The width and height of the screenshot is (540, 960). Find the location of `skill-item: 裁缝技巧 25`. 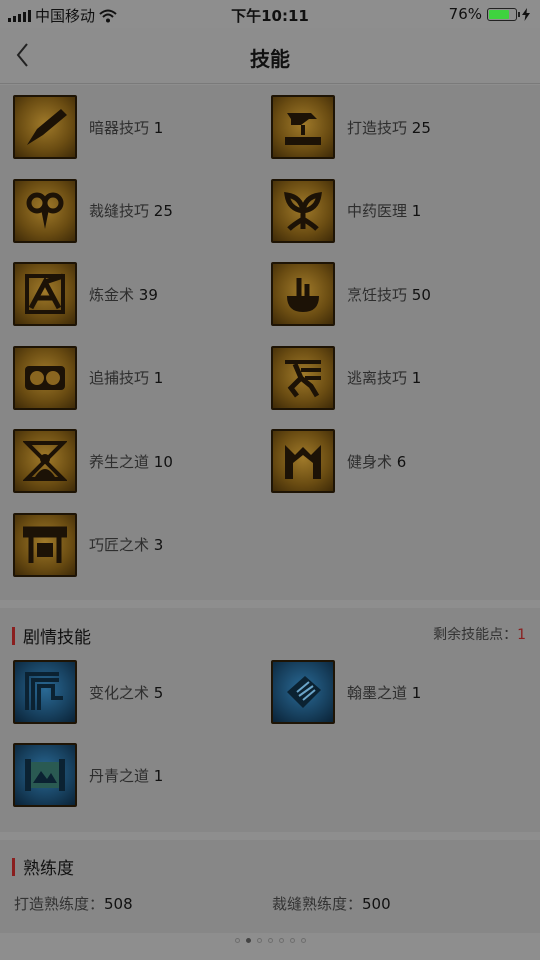

skill-item: 裁缝技巧 25 is located at coordinates (93, 210).